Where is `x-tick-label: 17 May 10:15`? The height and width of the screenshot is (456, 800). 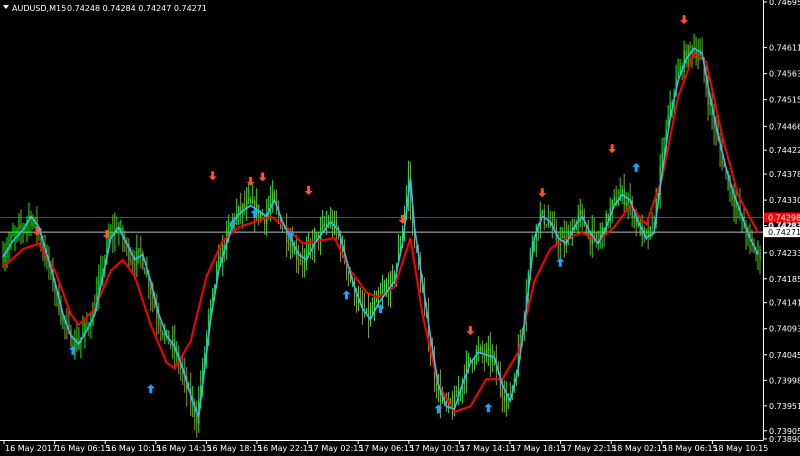 x-tick-label: 17 May 10:15 is located at coordinates (437, 448).